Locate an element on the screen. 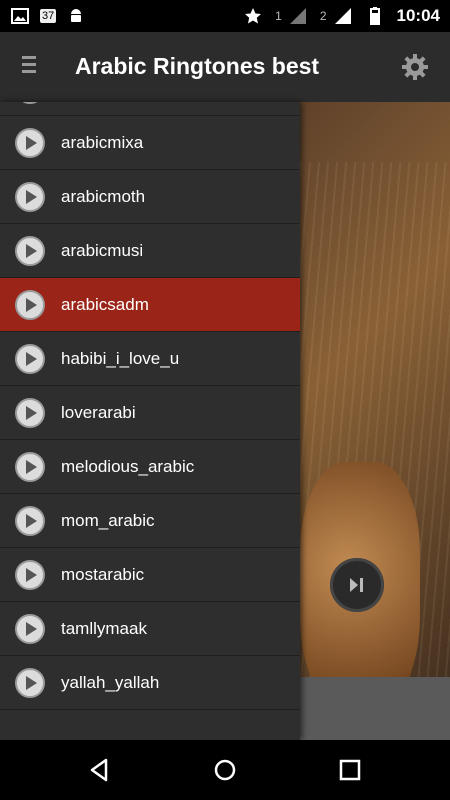  ringtone-item: mom_arabic is located at coordinates (150, 521).